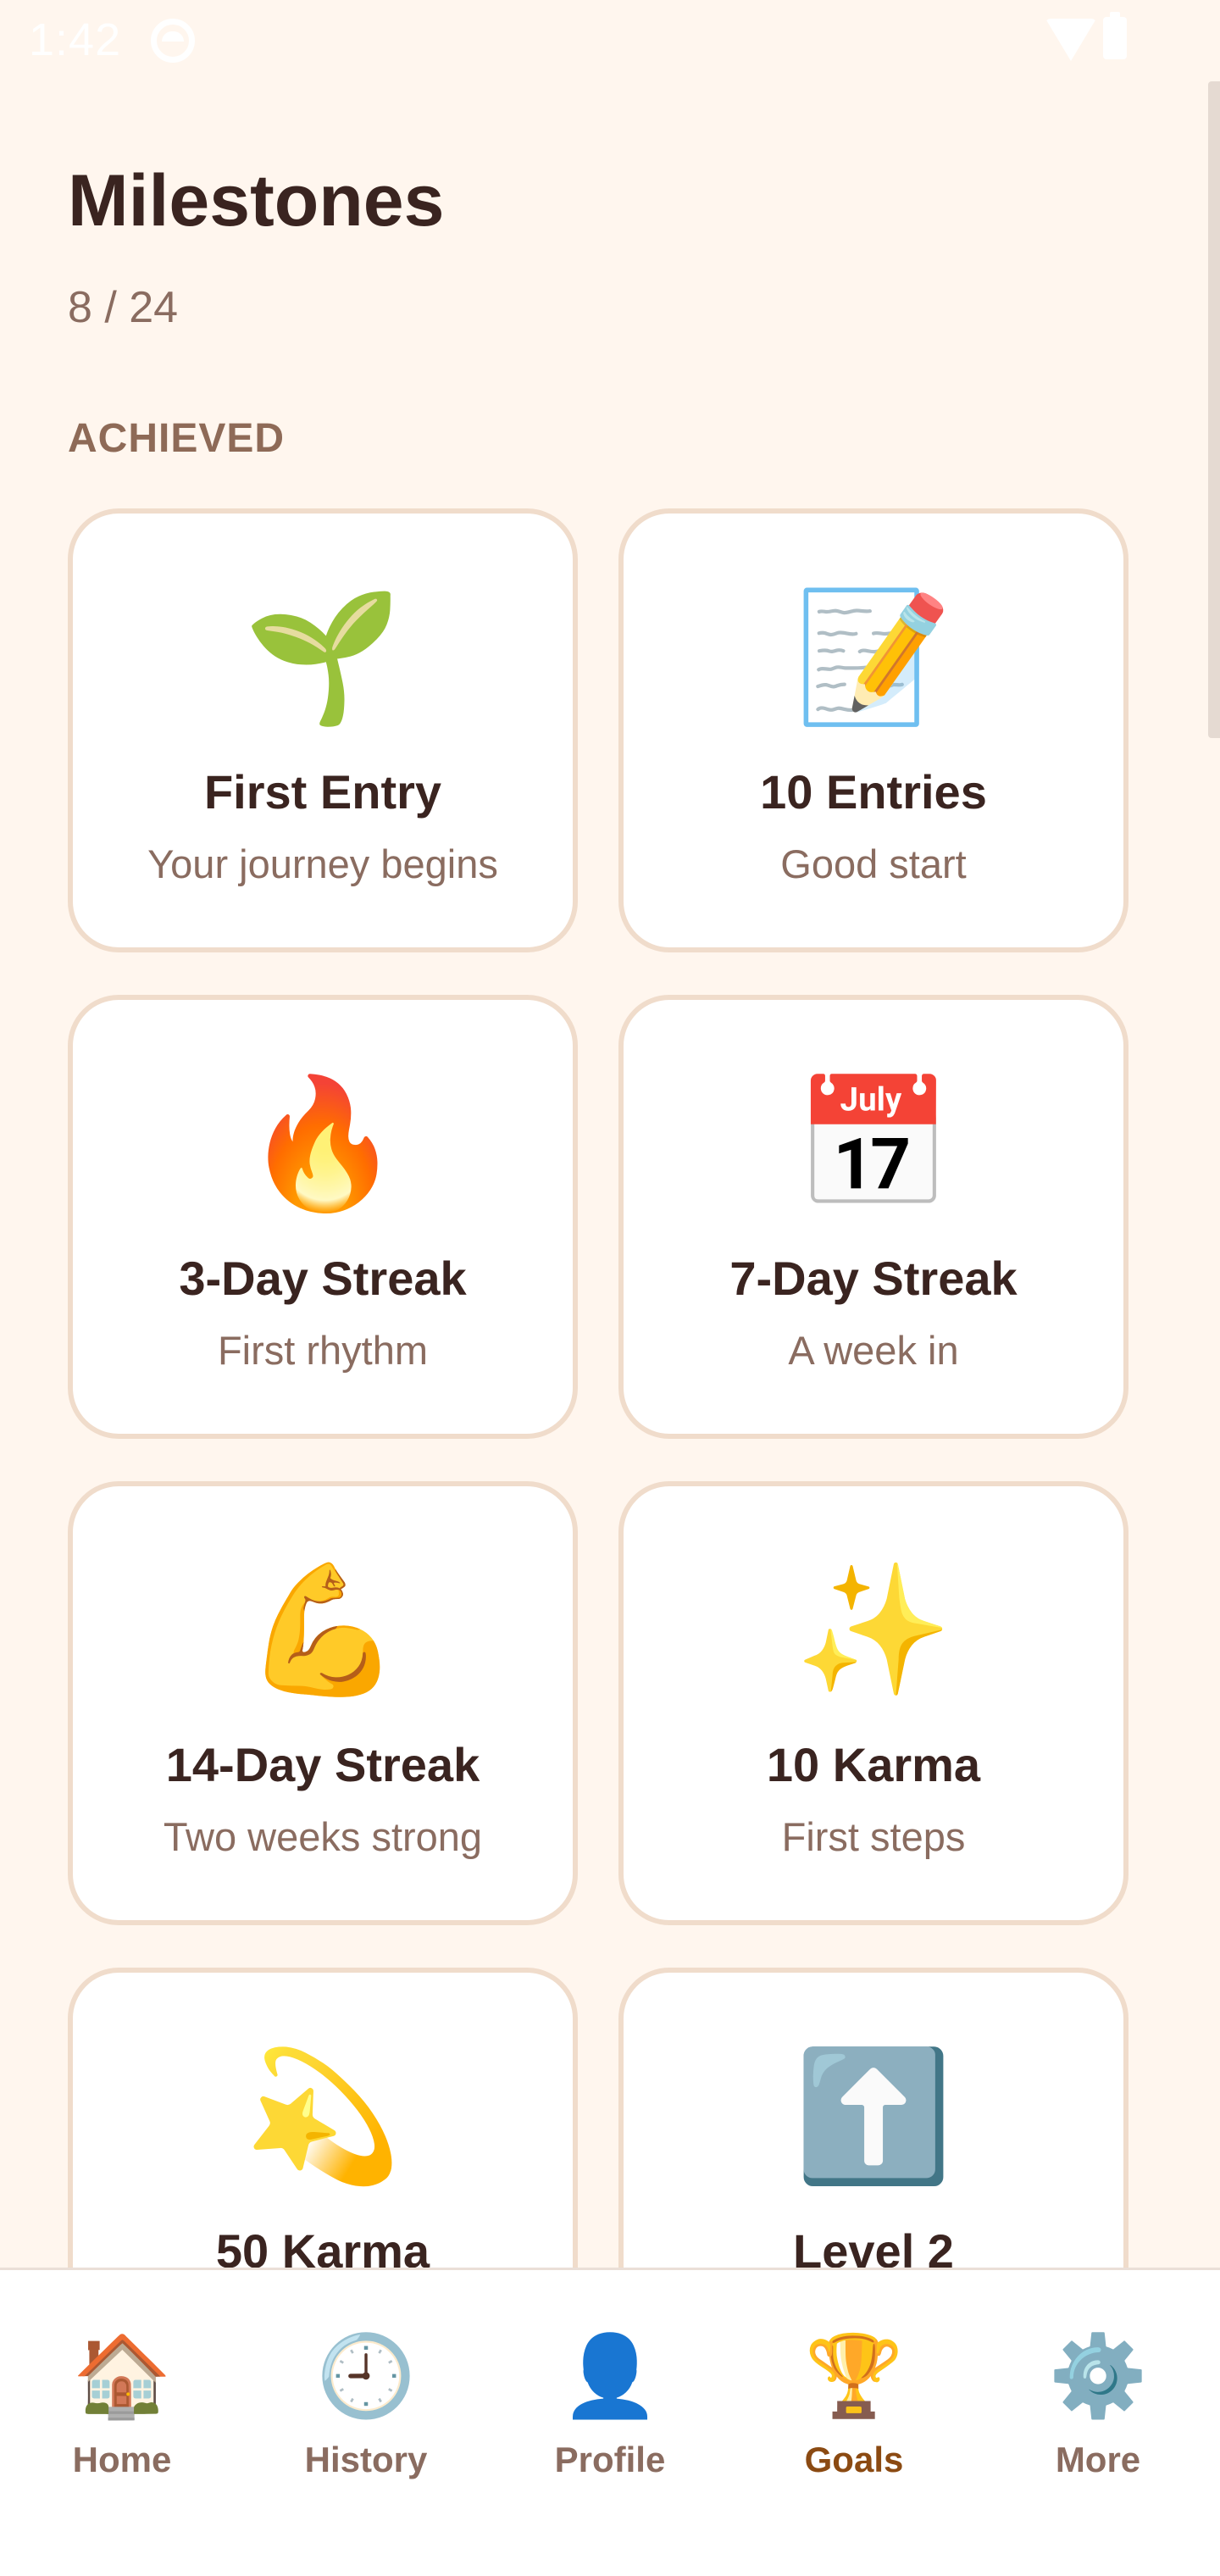 The width and height of the screenshot is (1220, 2576). What do you see at coordinates (873, 2116) in the screenshot?
I see `up-arrow-icon: ⬆️` at bounding box center [873, 2116].